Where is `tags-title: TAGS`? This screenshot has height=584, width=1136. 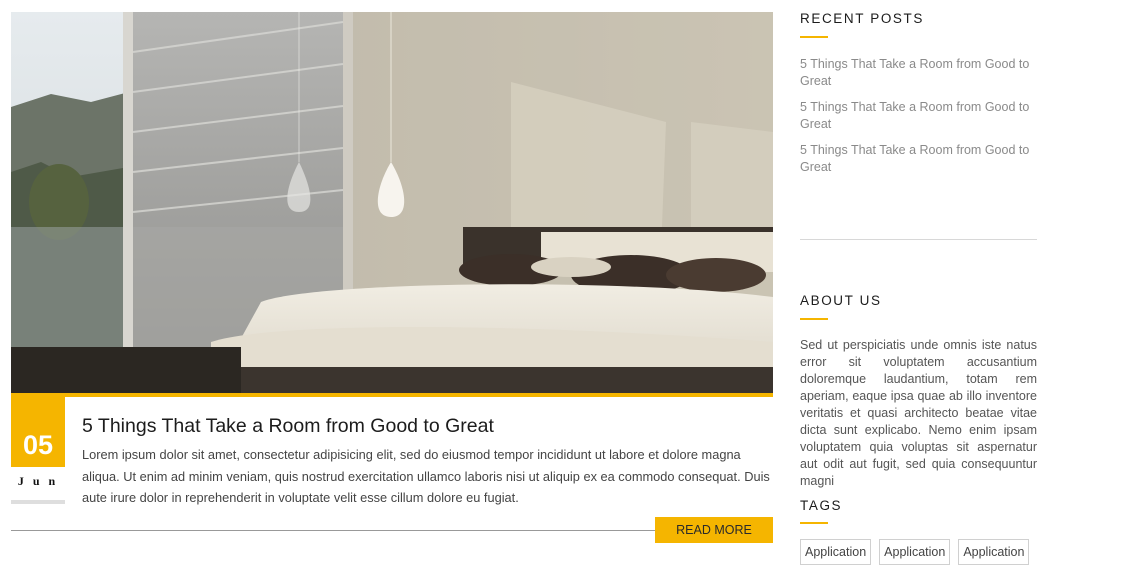
tags-title: TAGS is located at coordinates (821, 505).